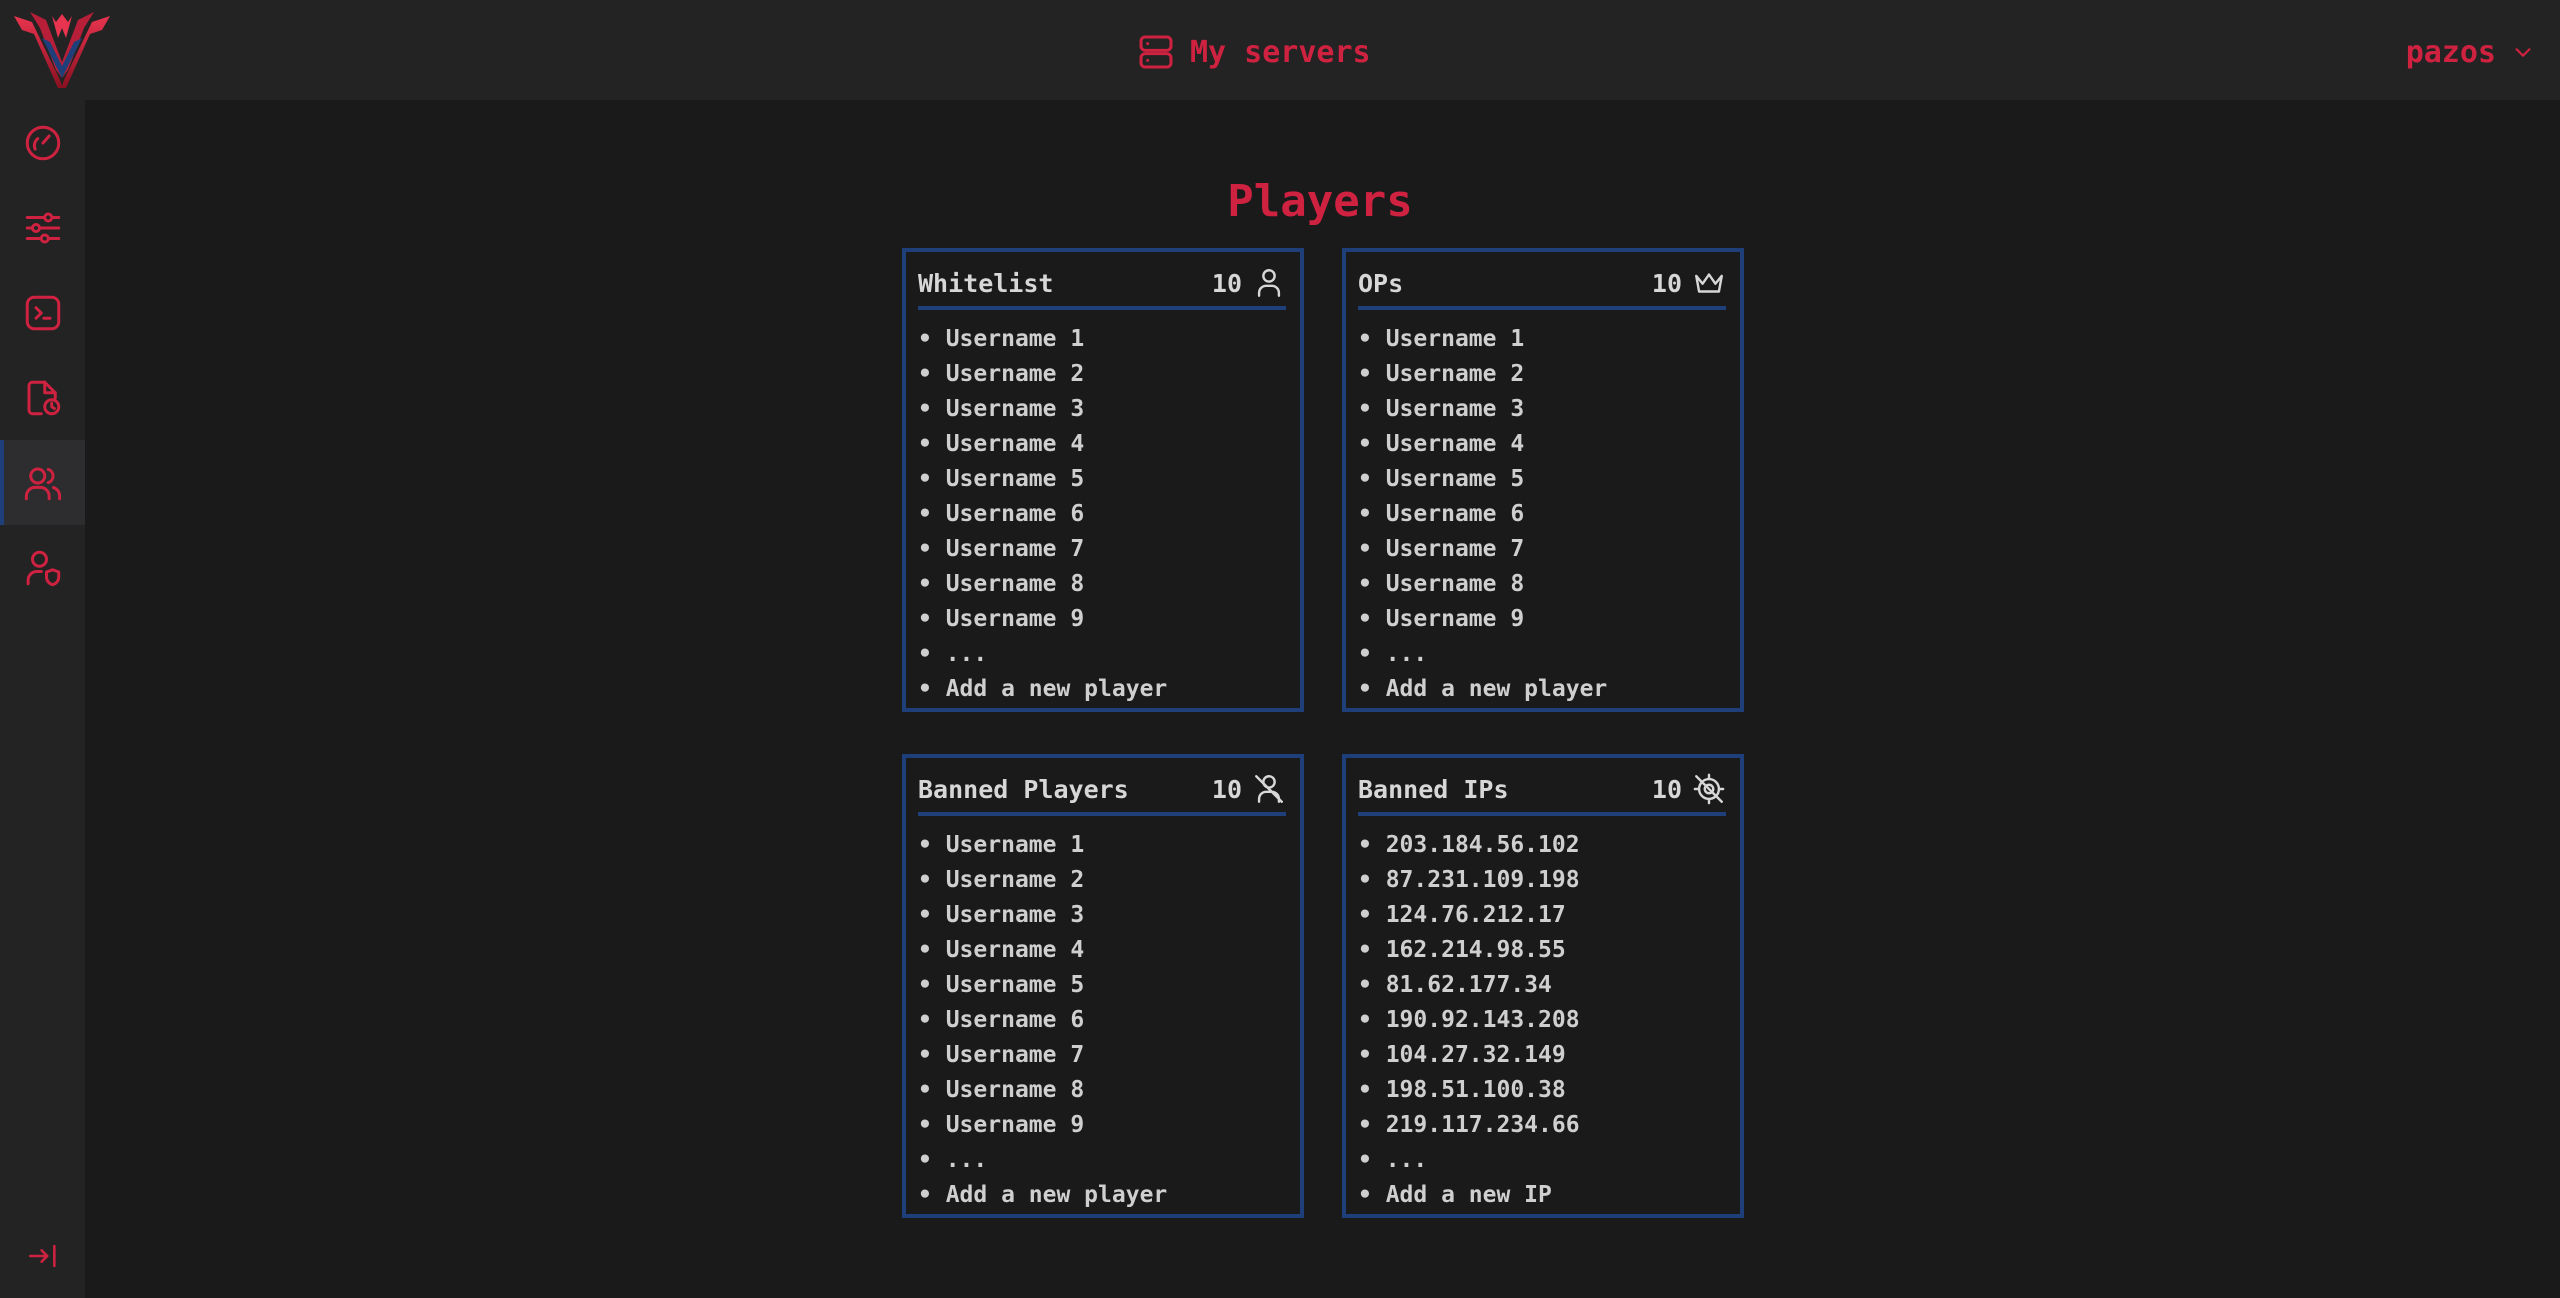 Image resolution: width=2560 pixels, height=1298 pixels. I want to click on card-header: Banned IPs 10, so click(1542, 791).